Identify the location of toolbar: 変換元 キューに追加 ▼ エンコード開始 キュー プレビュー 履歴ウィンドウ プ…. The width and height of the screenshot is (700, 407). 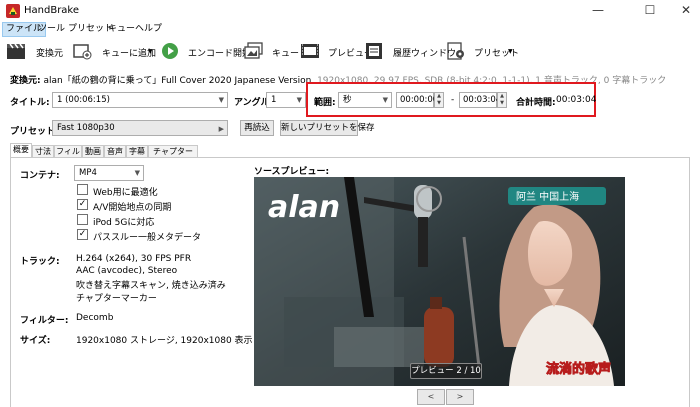
(350, 51).